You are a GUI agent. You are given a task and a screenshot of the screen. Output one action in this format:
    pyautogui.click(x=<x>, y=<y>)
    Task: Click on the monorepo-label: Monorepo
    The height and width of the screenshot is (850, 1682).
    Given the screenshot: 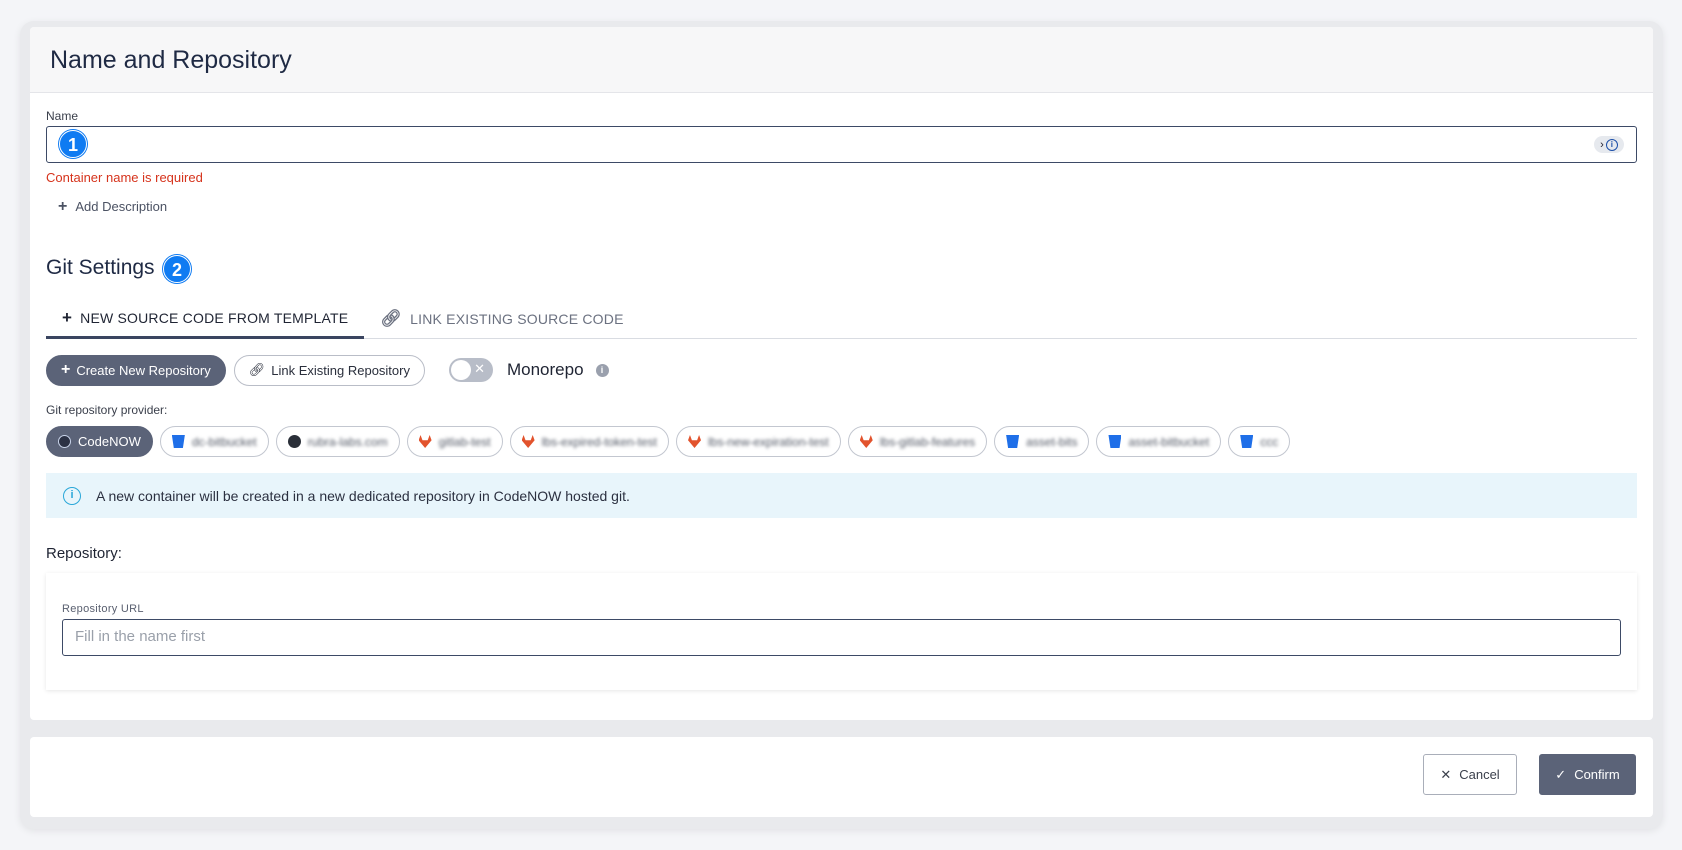 What is the action you would take?
    pyautogui.click(x=545, y=369)
    